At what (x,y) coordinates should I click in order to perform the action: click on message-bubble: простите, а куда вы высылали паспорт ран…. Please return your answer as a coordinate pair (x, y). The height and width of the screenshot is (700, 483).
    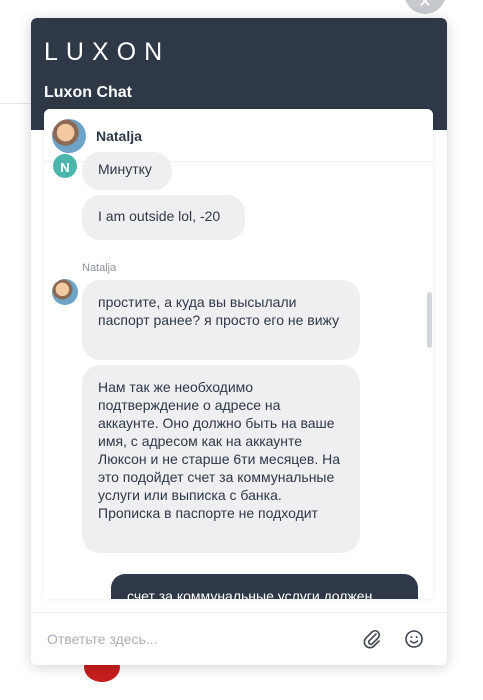
    Looking at the image, I should click on (221, 320).